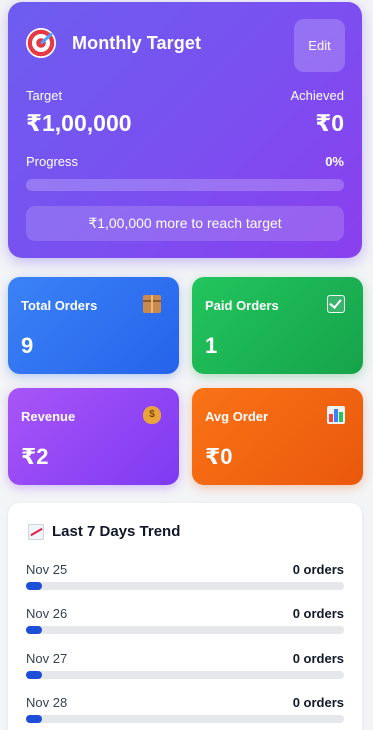  Describe the element at coordinates (36, 531) in the screenshot. I see `chart-increasing-icon` at that location.